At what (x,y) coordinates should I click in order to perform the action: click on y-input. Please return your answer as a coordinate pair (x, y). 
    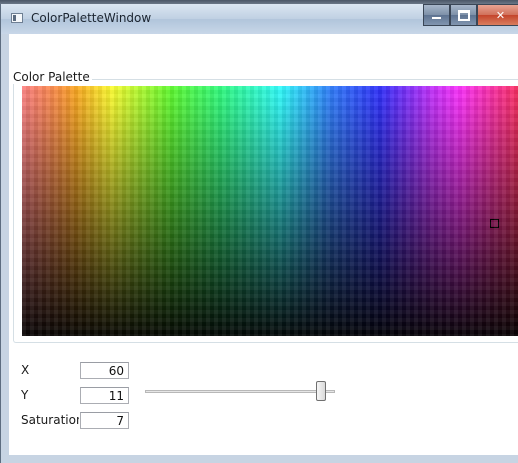
    Looking at the image, I should click on (104, 395).